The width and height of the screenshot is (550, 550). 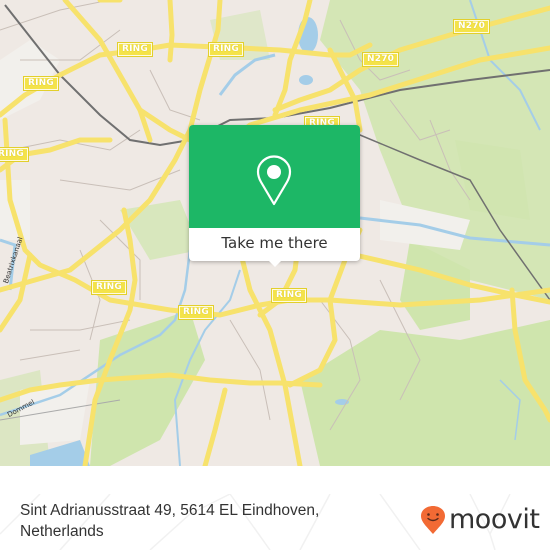 I want to click on moovit-logo: moovit, so click(x=479, y=520).